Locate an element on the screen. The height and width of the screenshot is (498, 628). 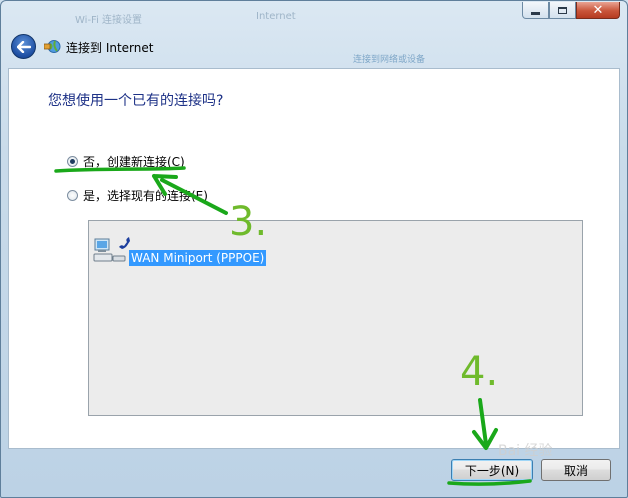
step-4-label: 4. is located at coordinates (479, 372).